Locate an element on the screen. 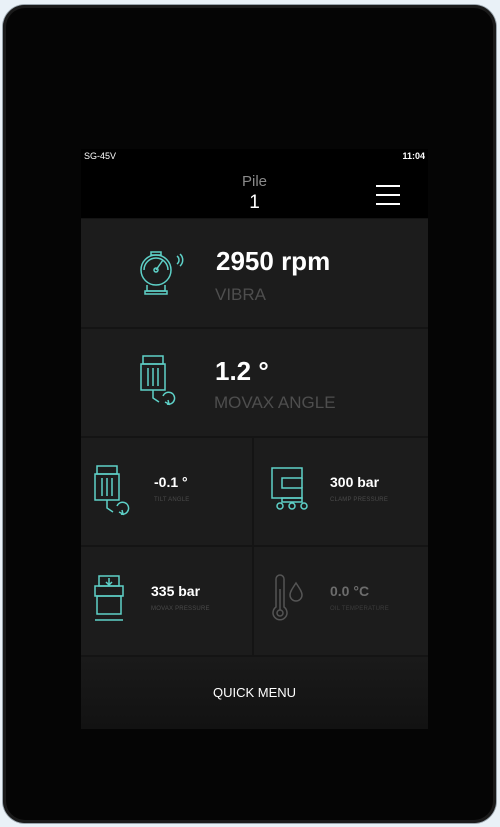 This screenshot has height=827, width=500. quick-menu-button: QUICK MENU is located at coordinates (254, 693).